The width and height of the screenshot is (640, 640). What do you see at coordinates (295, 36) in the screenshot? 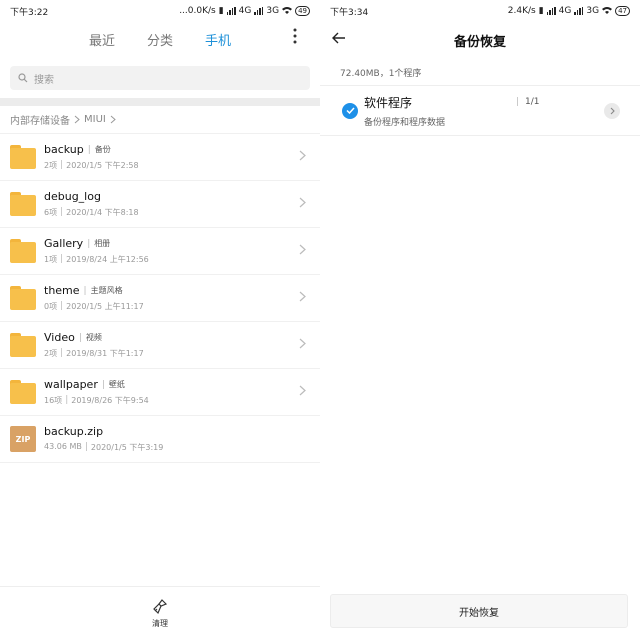
I see `more-options-icon` at bounding box center [295, 36].